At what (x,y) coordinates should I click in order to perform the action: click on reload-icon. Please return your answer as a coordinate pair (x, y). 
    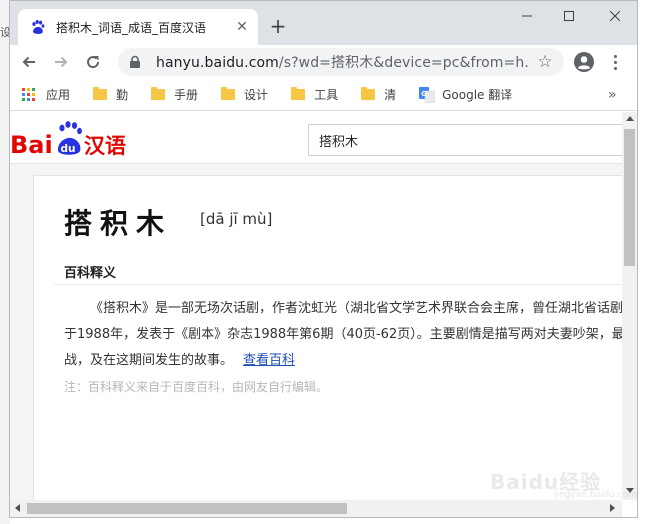
    Looking at the image, I should click on (93, 62).